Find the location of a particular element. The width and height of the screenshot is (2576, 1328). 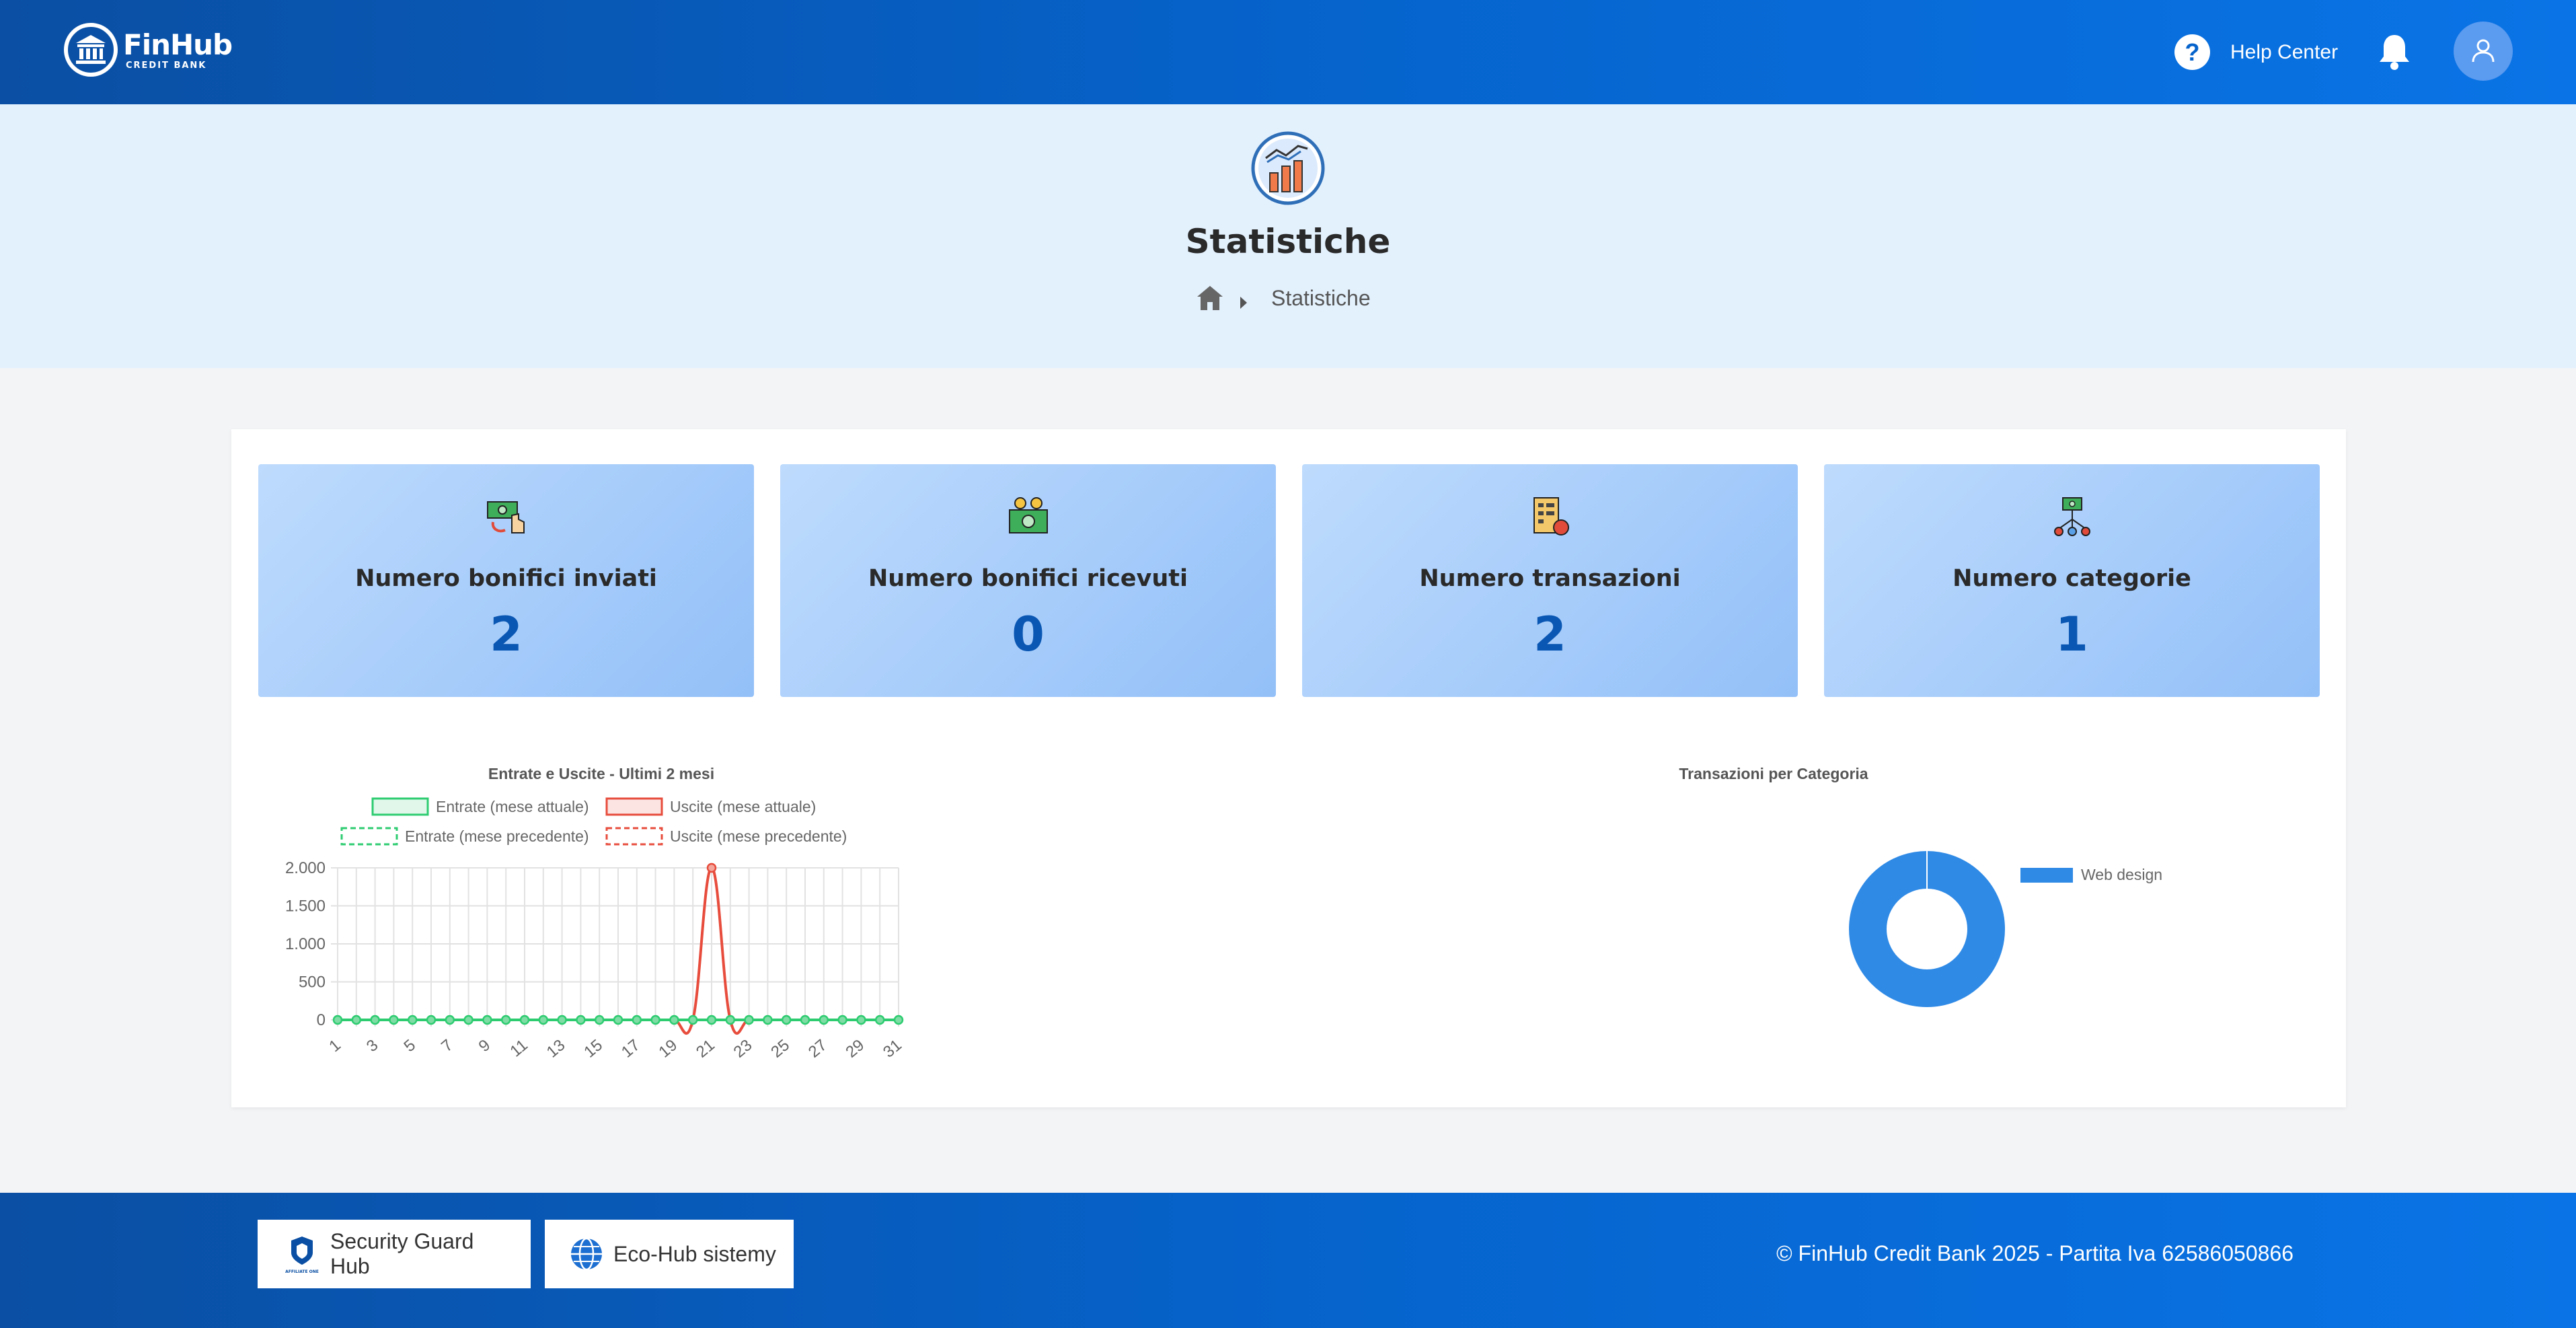

x-tick-label: 29 is located at coordinates (855, 1049).